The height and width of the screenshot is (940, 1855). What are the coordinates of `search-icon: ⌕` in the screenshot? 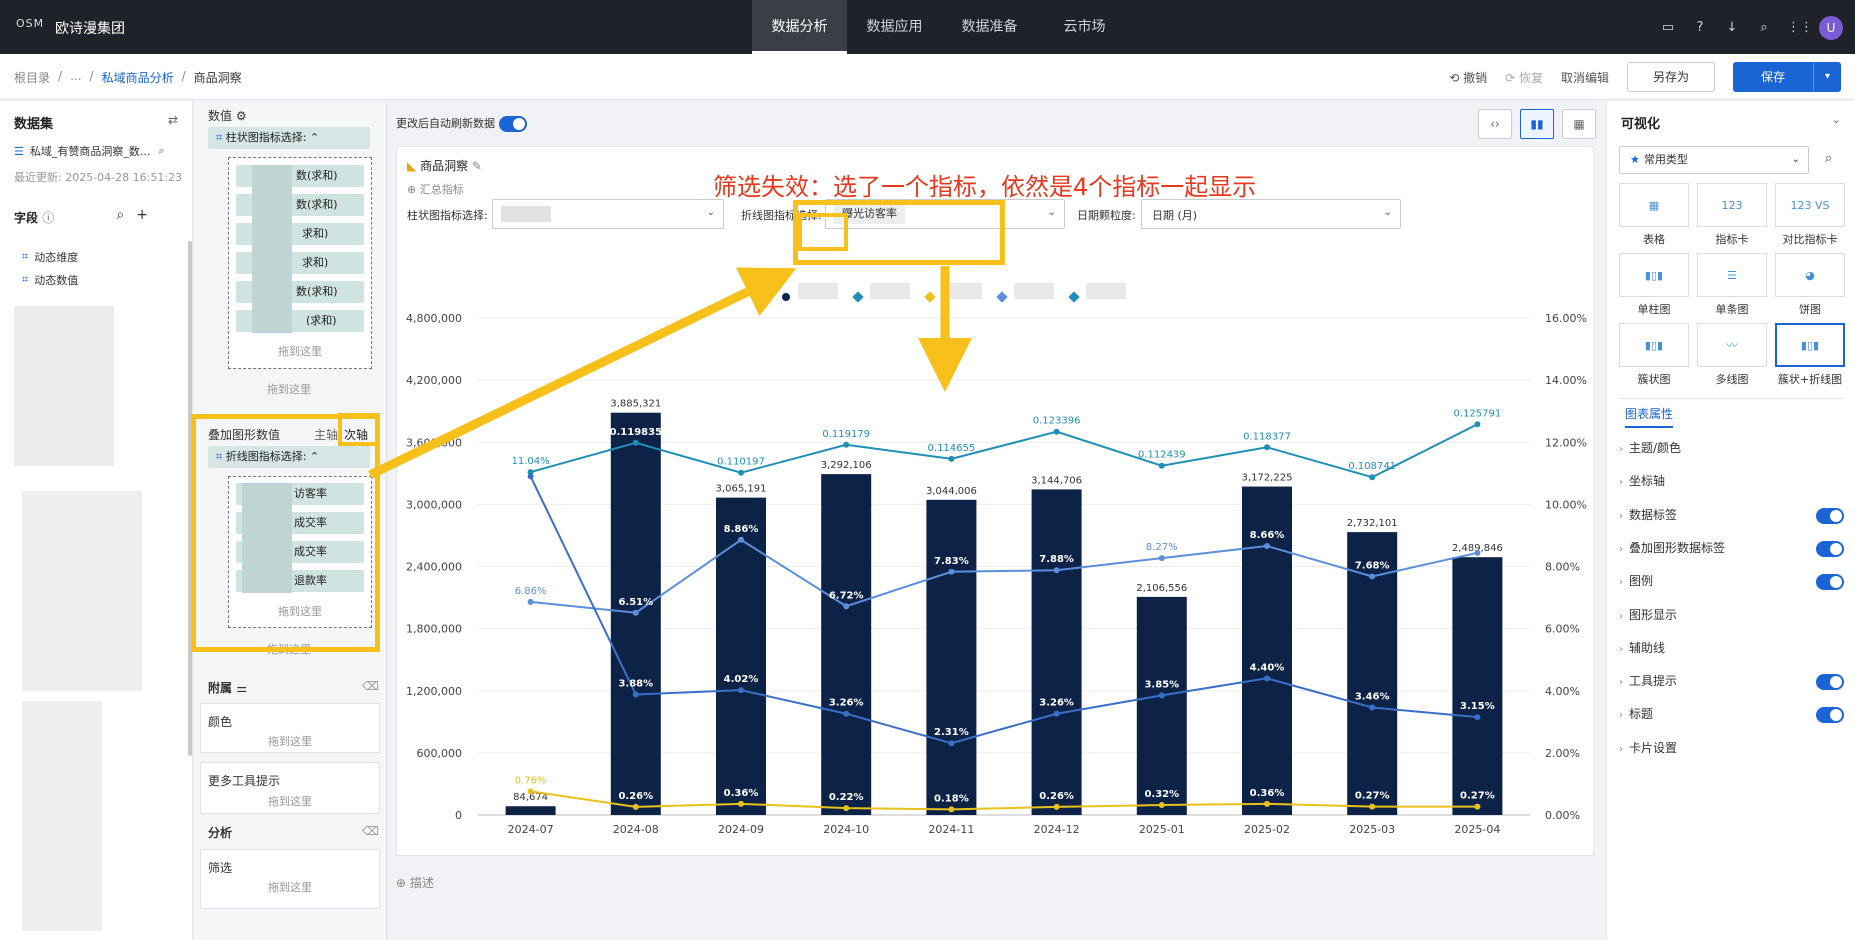 It's located at (1764, 28).